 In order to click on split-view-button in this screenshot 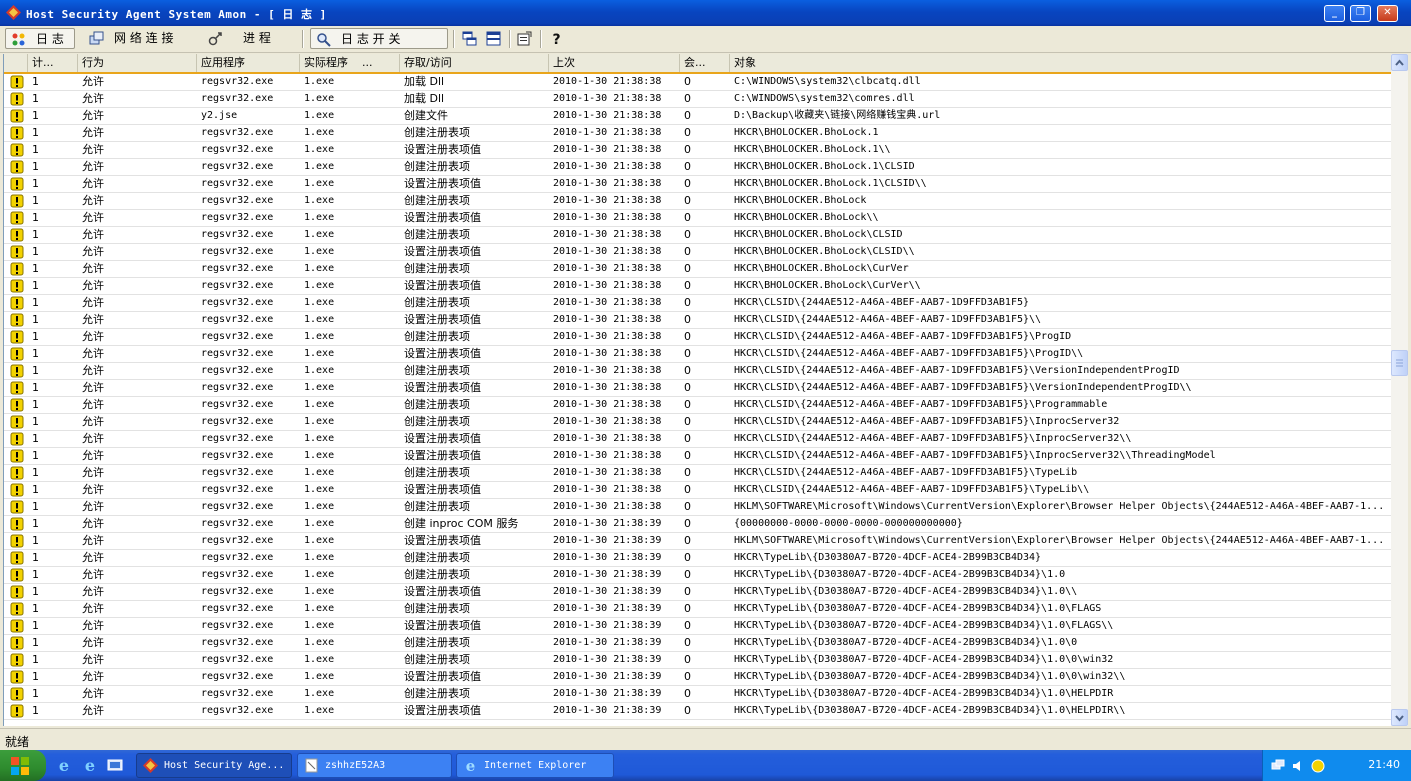, I will do `click(494, 38)`.